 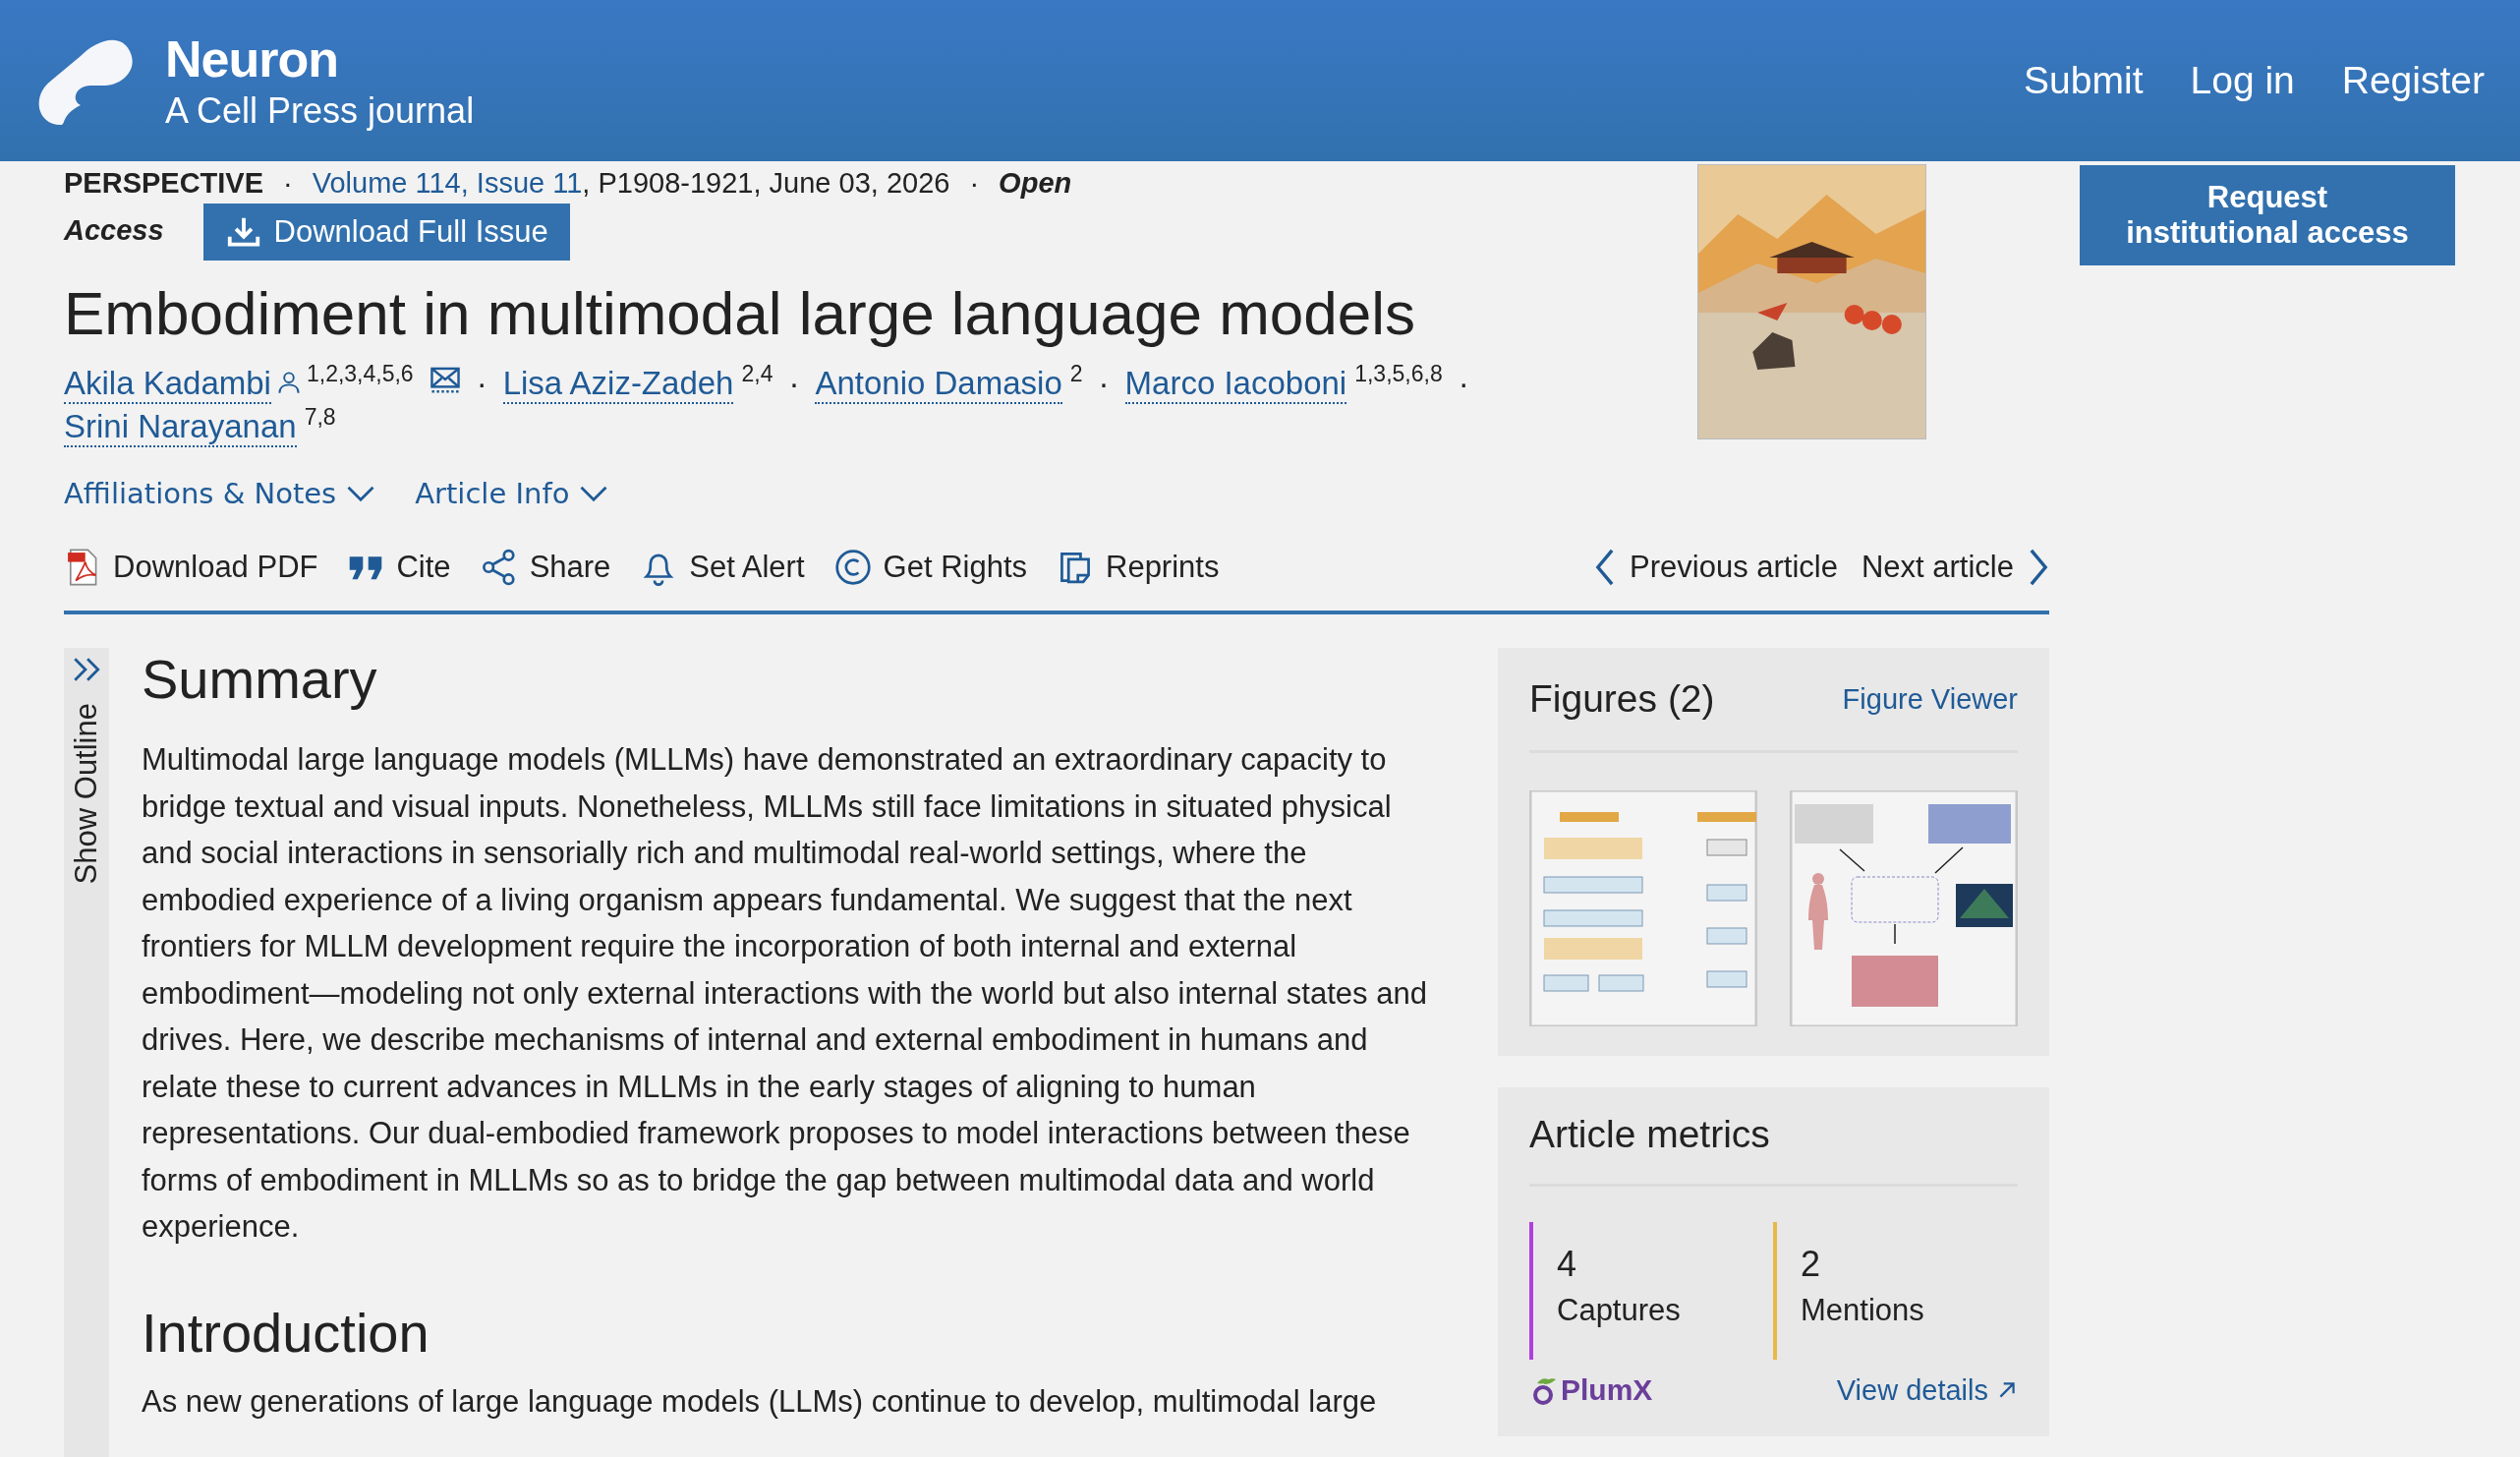 I want to click on request-access-button: Request institutional access, so click(x=2267, y=215).